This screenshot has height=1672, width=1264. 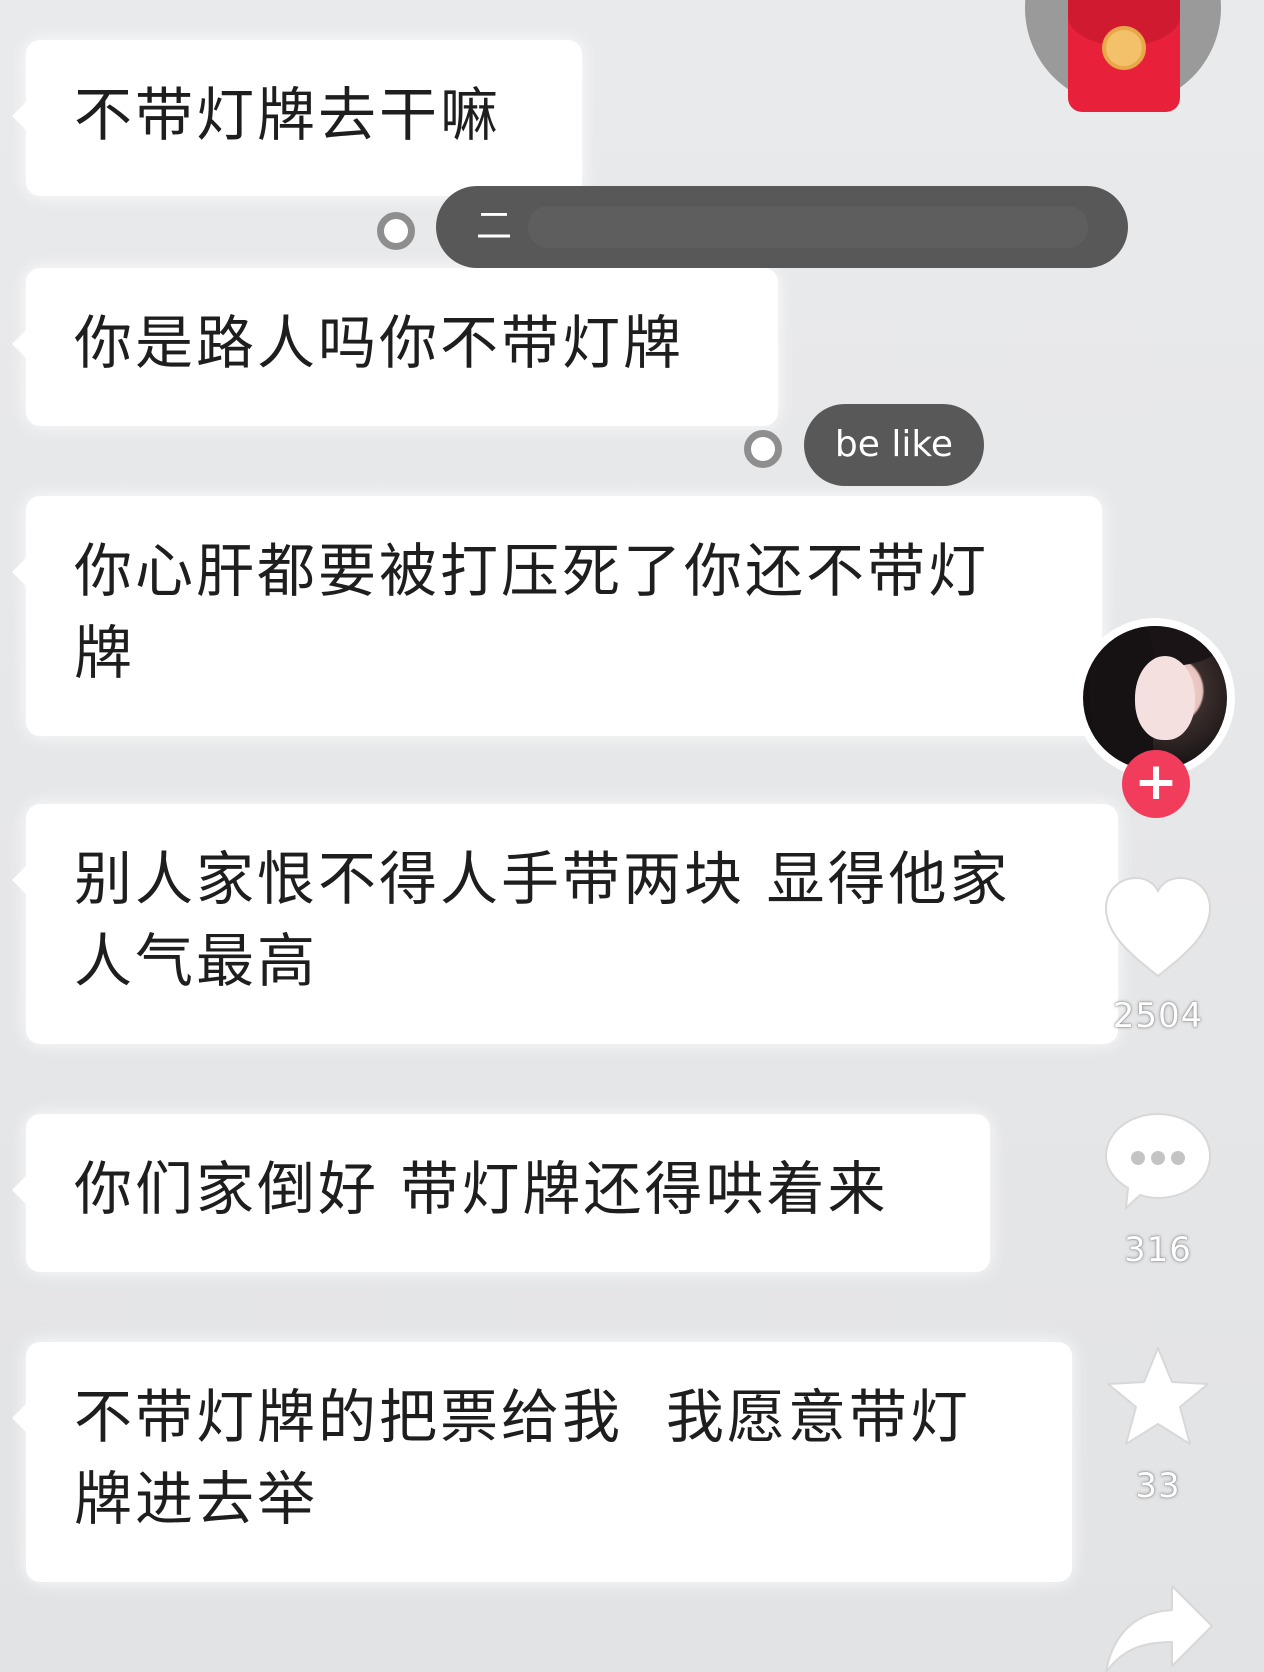 What do you see at coordinates (1158, 1398) in the screenshot?
I see `star-icon` at bounding box center [1158, 1398].